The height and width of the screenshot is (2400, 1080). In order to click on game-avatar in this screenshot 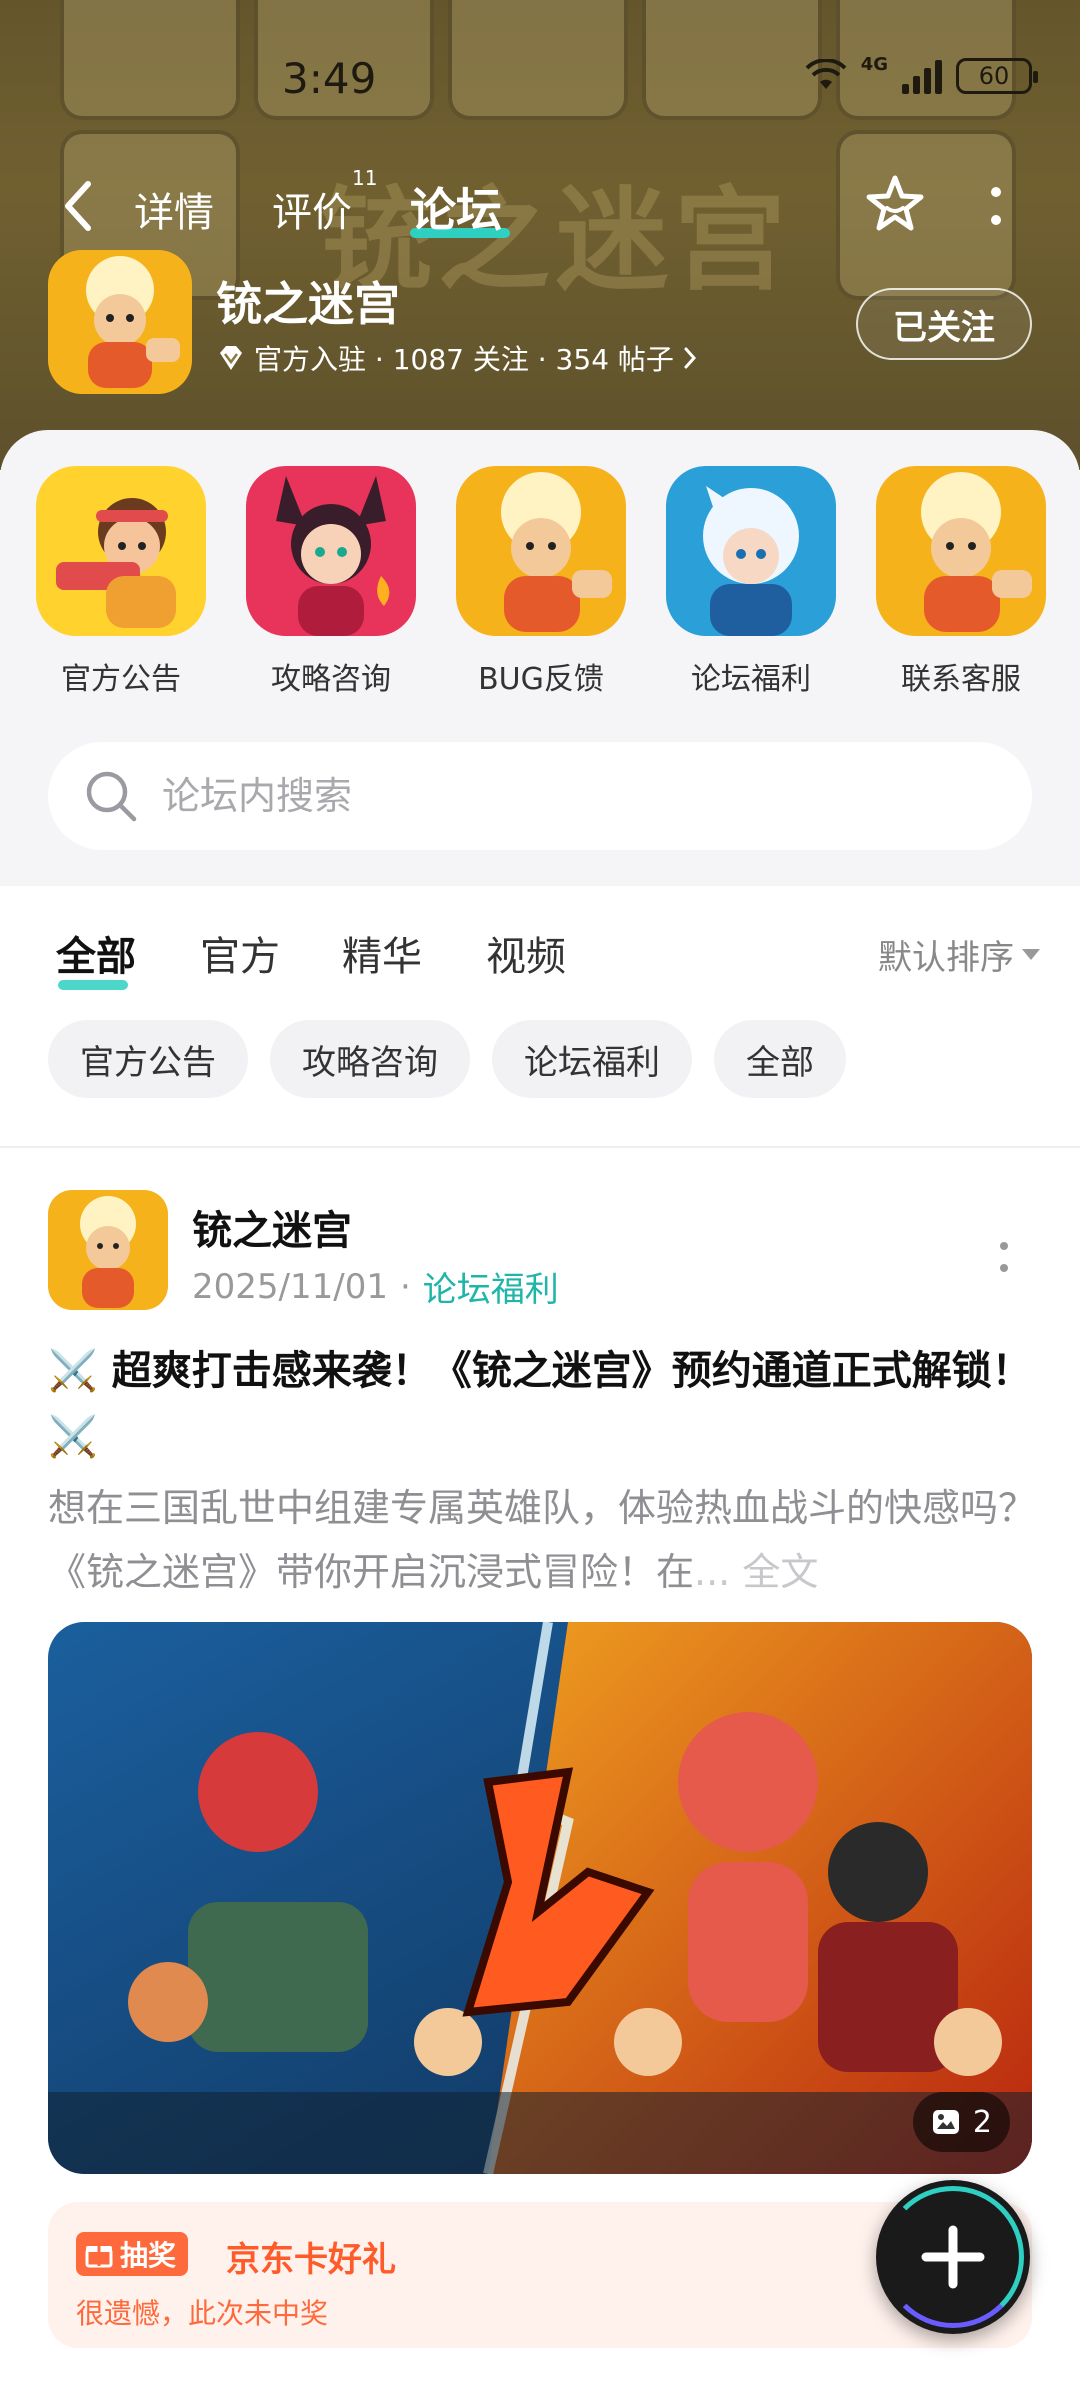, I will do `click(120, 322)`.